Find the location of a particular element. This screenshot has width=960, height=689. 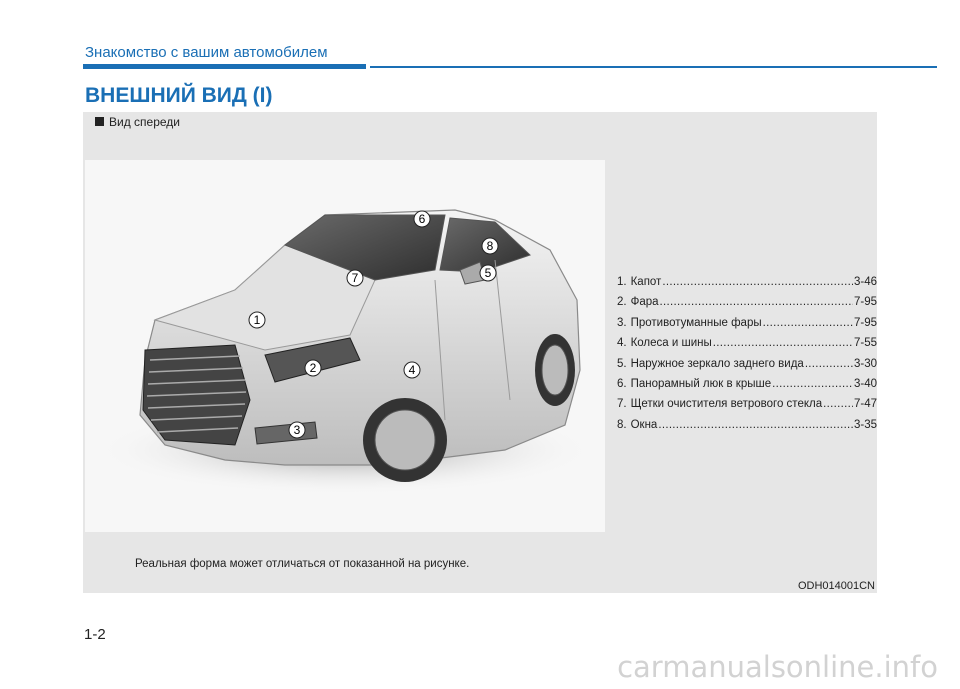

svg-text: 7 is located at coordinates (355, 278).